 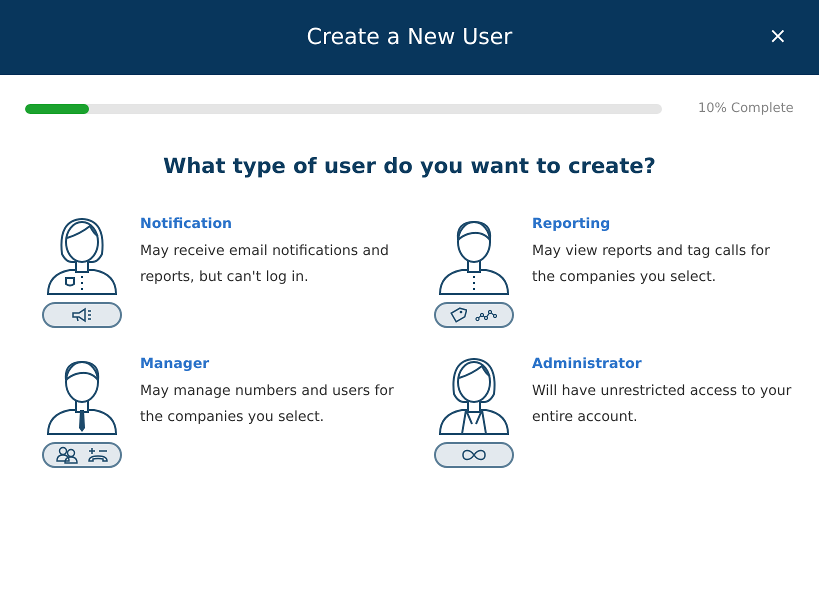 What do you see at coordinates (458, 315) in the screenshot?
I see `tag-icon` at bounding box center [458, 315].